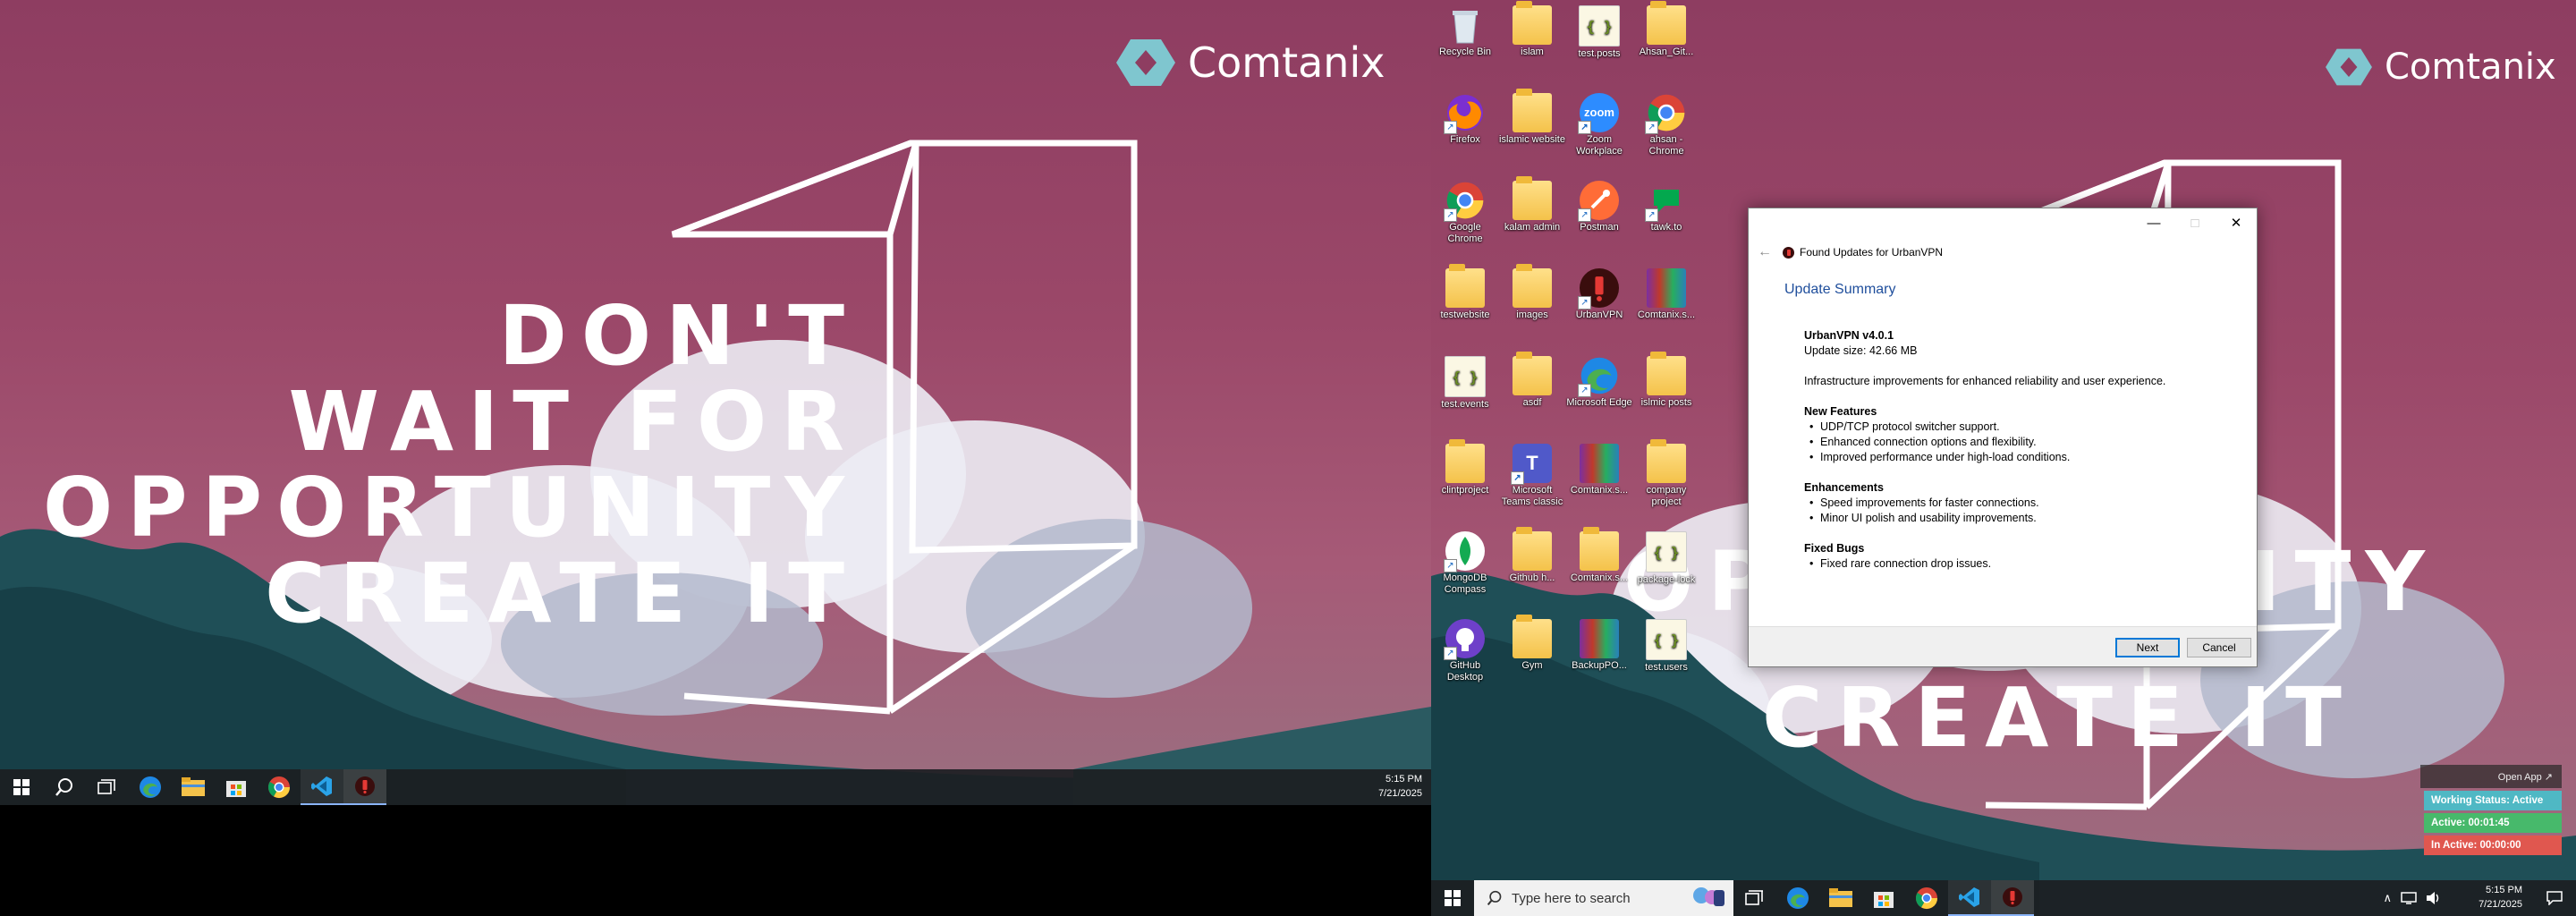 This screenshot has width=2576, height=916. I want to click on desktop-icon: UrbanVPN, so click(1599, 294).